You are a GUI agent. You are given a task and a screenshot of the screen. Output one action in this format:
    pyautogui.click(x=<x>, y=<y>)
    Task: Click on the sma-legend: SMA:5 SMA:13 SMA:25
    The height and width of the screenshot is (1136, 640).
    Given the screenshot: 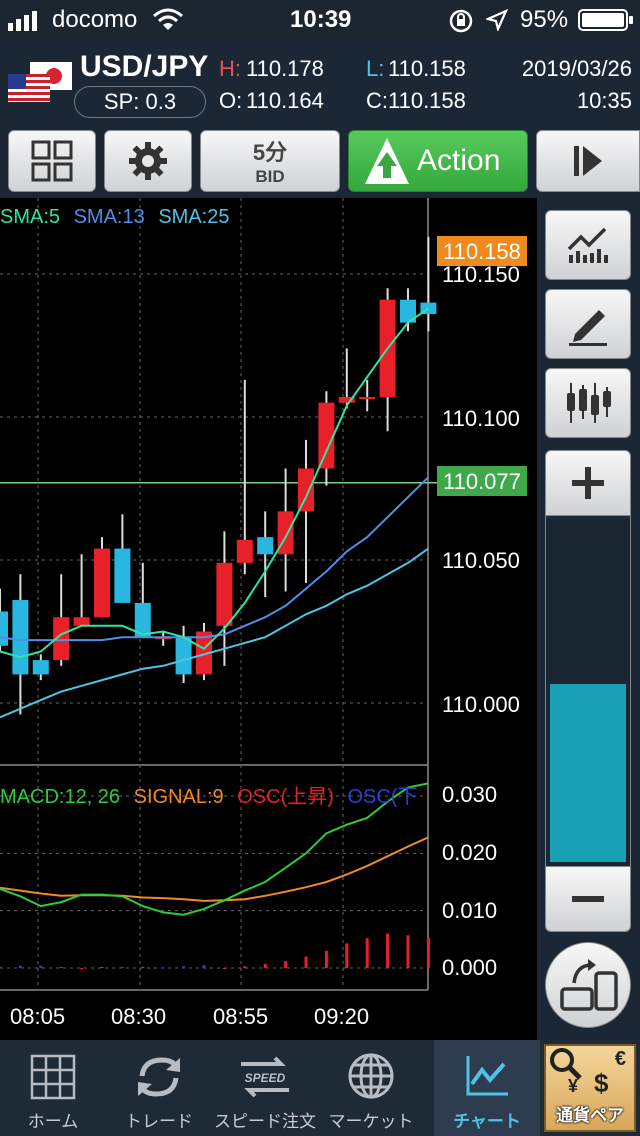 What is the action you would take?
    pyautogui.click(x=114, y=217)
    